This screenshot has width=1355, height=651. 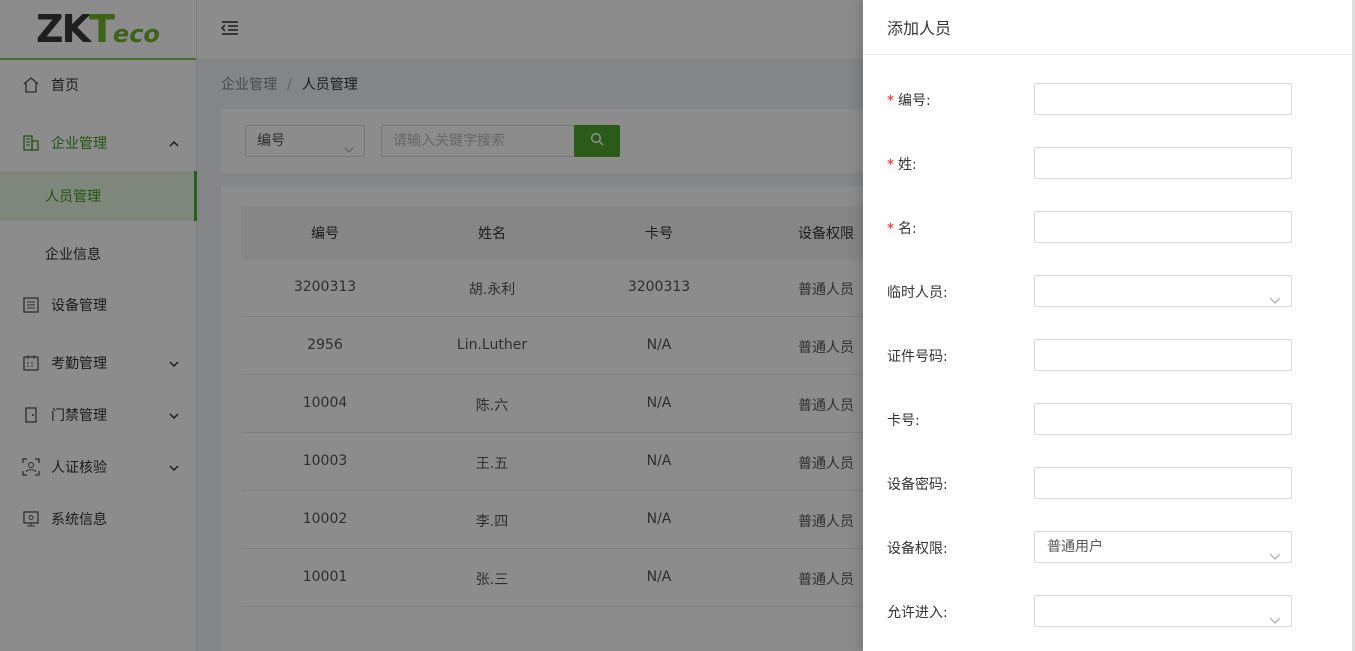 I want to click on form-row-allow-entry: 允许进入:, so click(x=1109, y=611).